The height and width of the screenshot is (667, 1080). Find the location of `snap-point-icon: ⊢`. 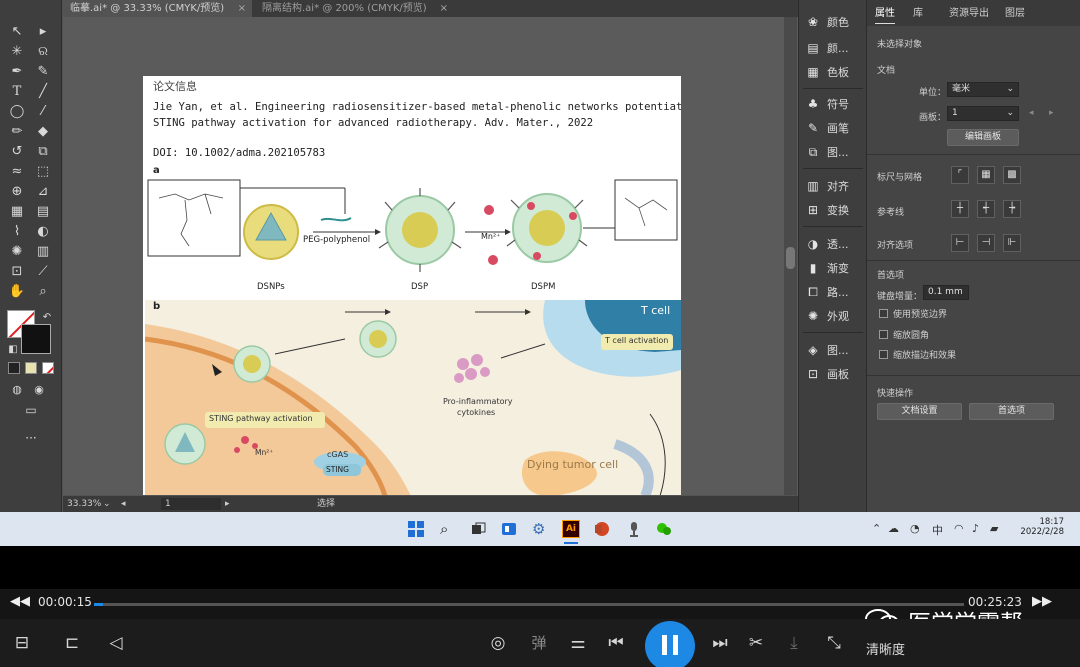

snap-point-icon: ⊢ is located at coordinates (960, 243).